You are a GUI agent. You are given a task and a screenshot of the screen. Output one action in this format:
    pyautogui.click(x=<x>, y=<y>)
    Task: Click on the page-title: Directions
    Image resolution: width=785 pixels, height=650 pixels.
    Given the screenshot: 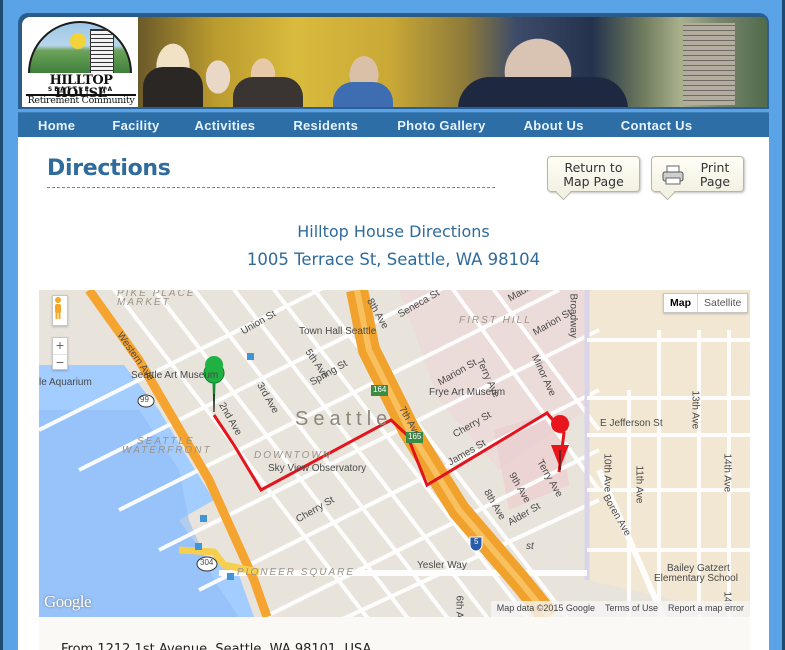 What is the action you would take?
    pyautogui.click(x=109, y=168)
    